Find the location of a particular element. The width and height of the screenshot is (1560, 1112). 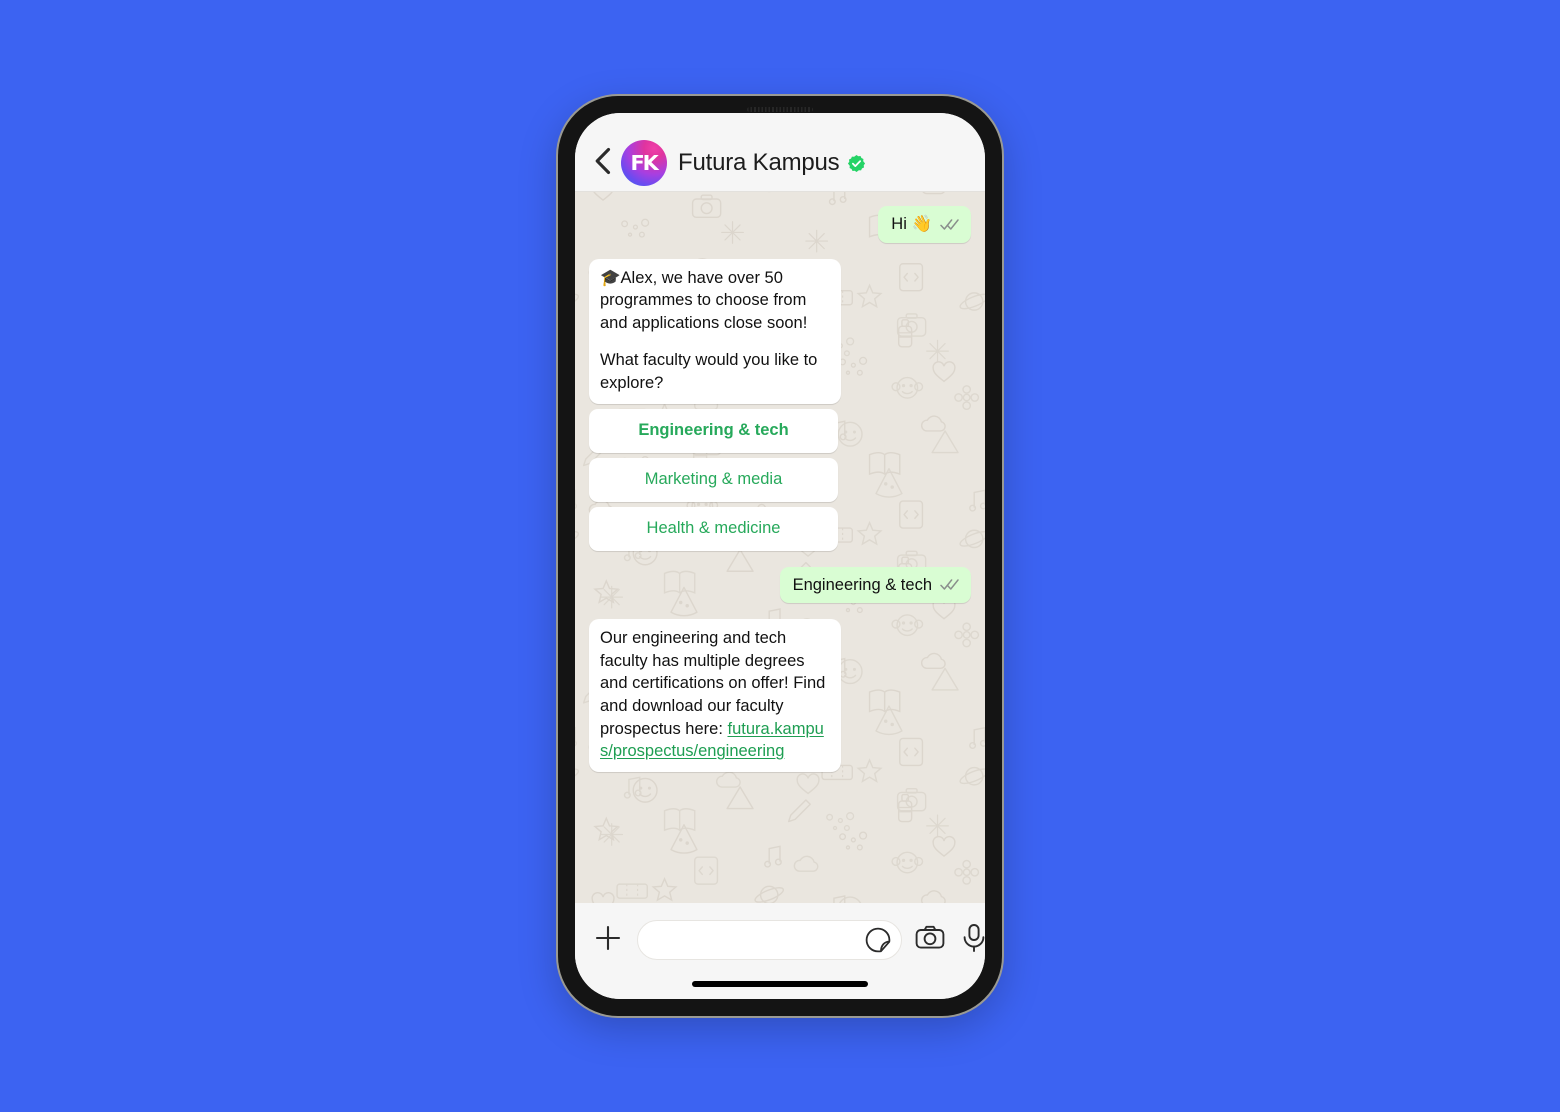

quick-reply-engineering-tech: Engineering & tech is located at coordinates (713, 430).